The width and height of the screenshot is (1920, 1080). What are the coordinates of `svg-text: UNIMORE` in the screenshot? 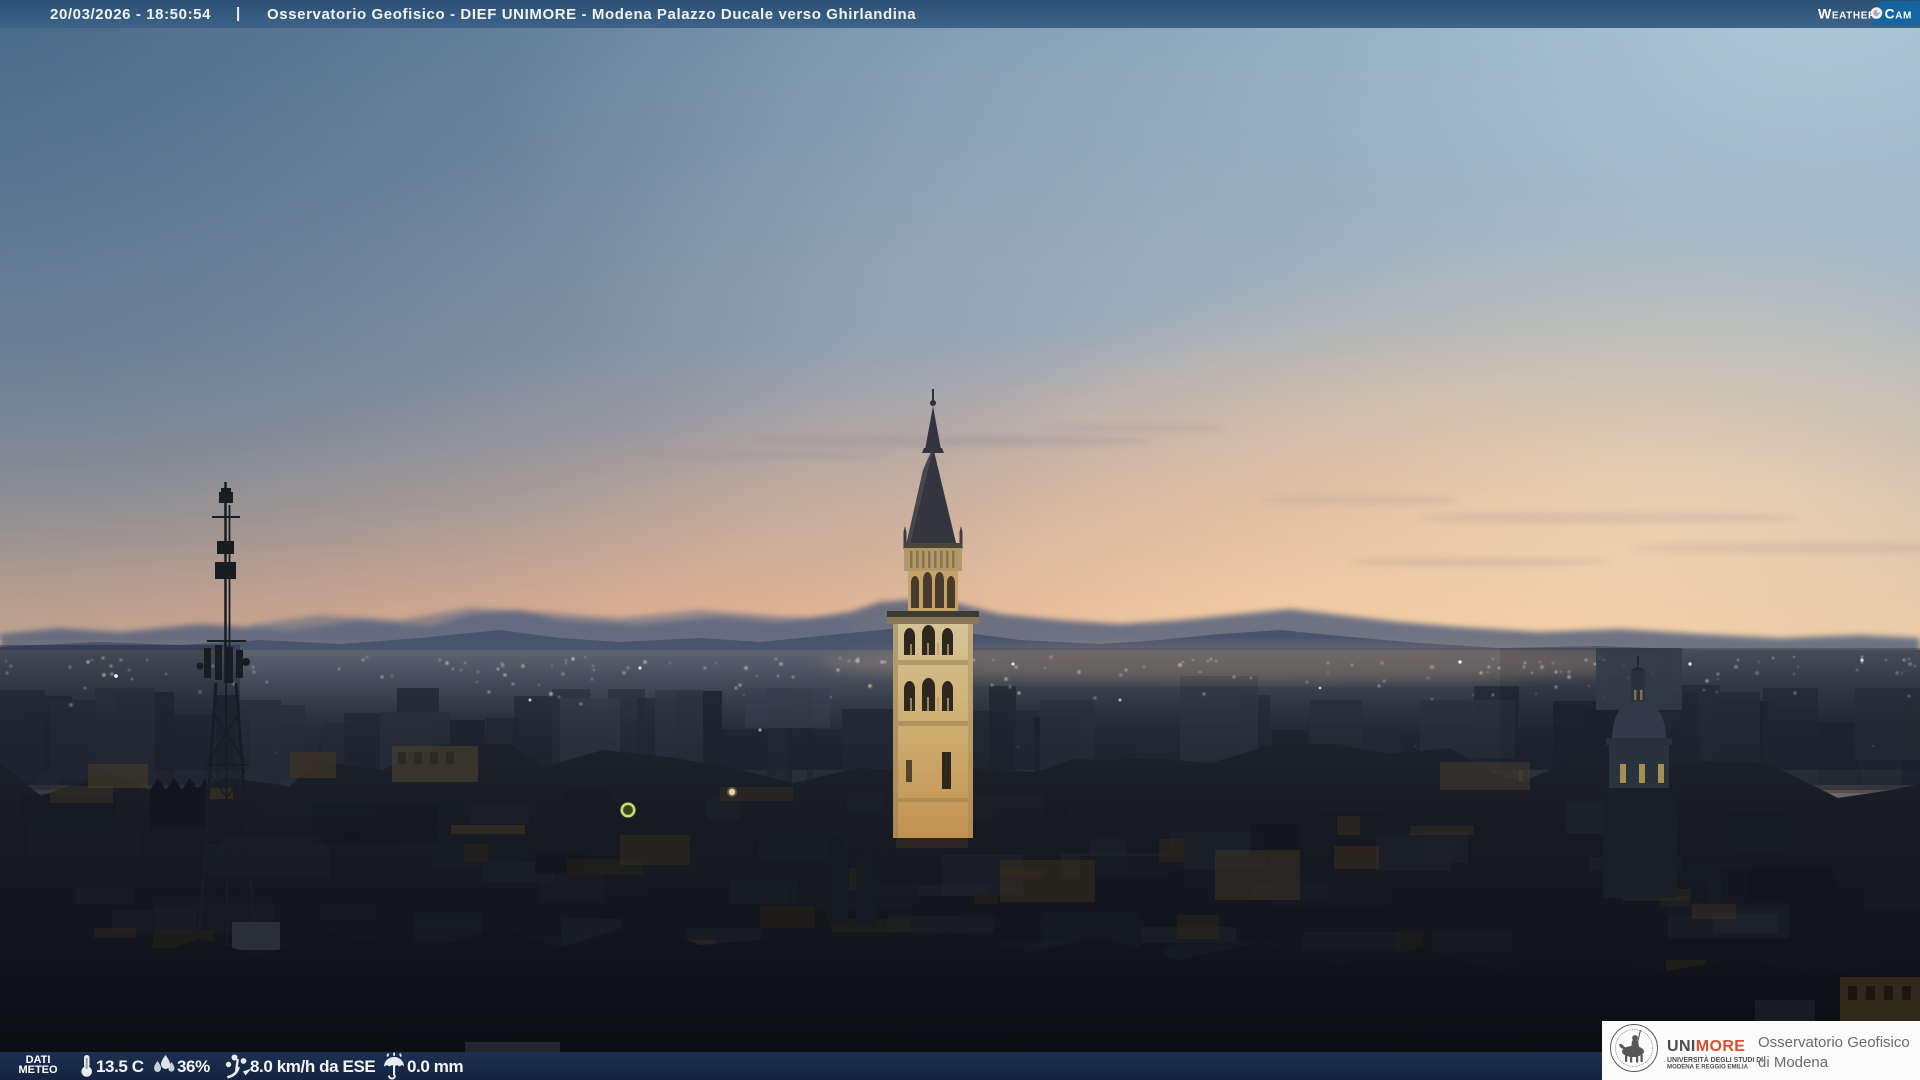 It's located at (1706, 1046).